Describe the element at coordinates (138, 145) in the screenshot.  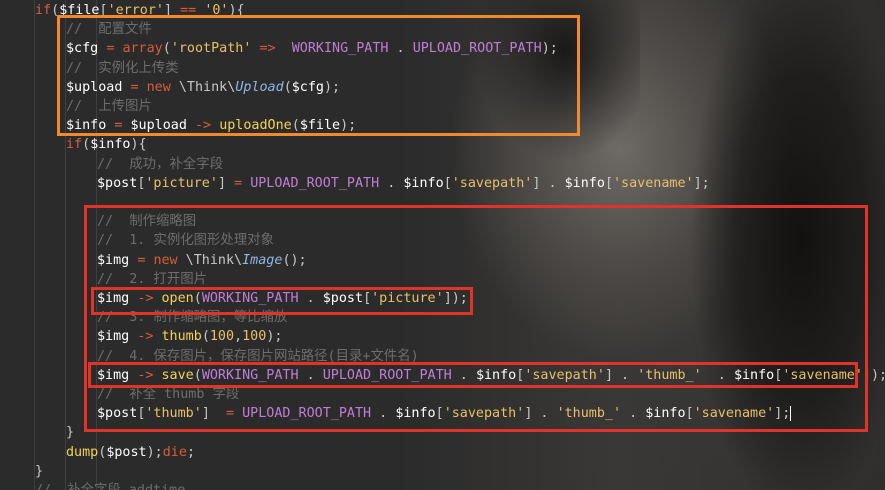
I see `code-token: ){` at that location.